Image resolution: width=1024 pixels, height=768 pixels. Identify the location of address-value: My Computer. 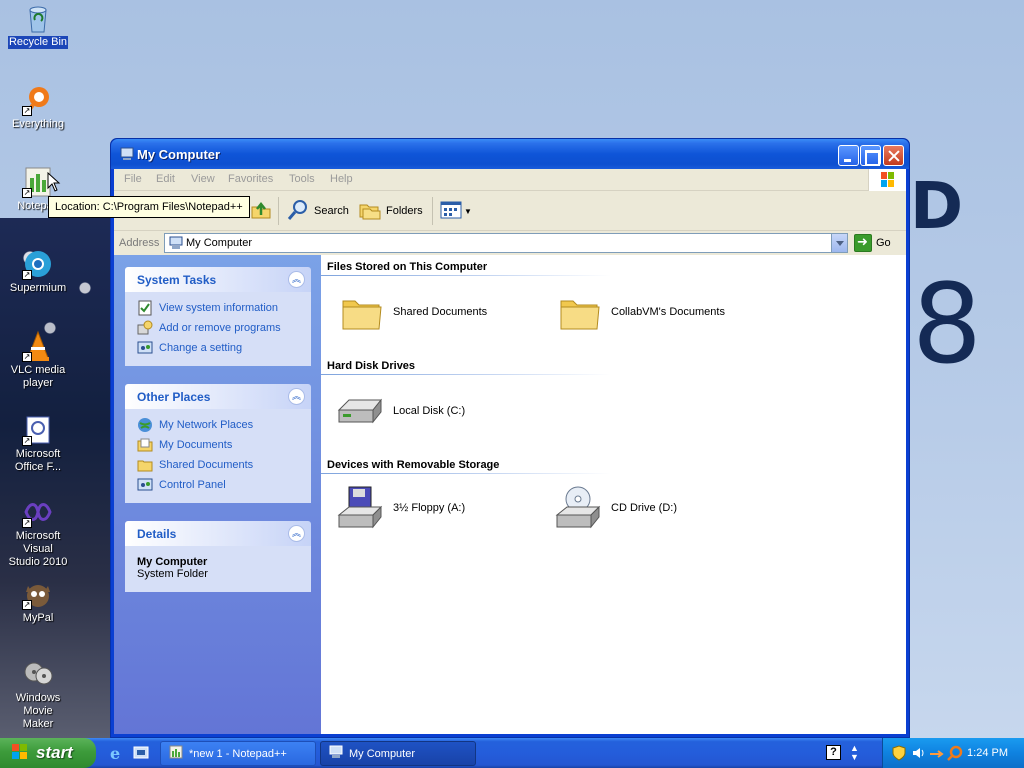
(219, 243).